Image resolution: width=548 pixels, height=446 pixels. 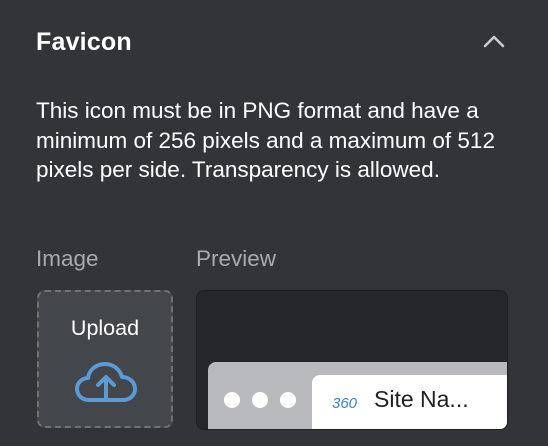 I want to click on upload-label: Upload, so click(x=105, y=328).